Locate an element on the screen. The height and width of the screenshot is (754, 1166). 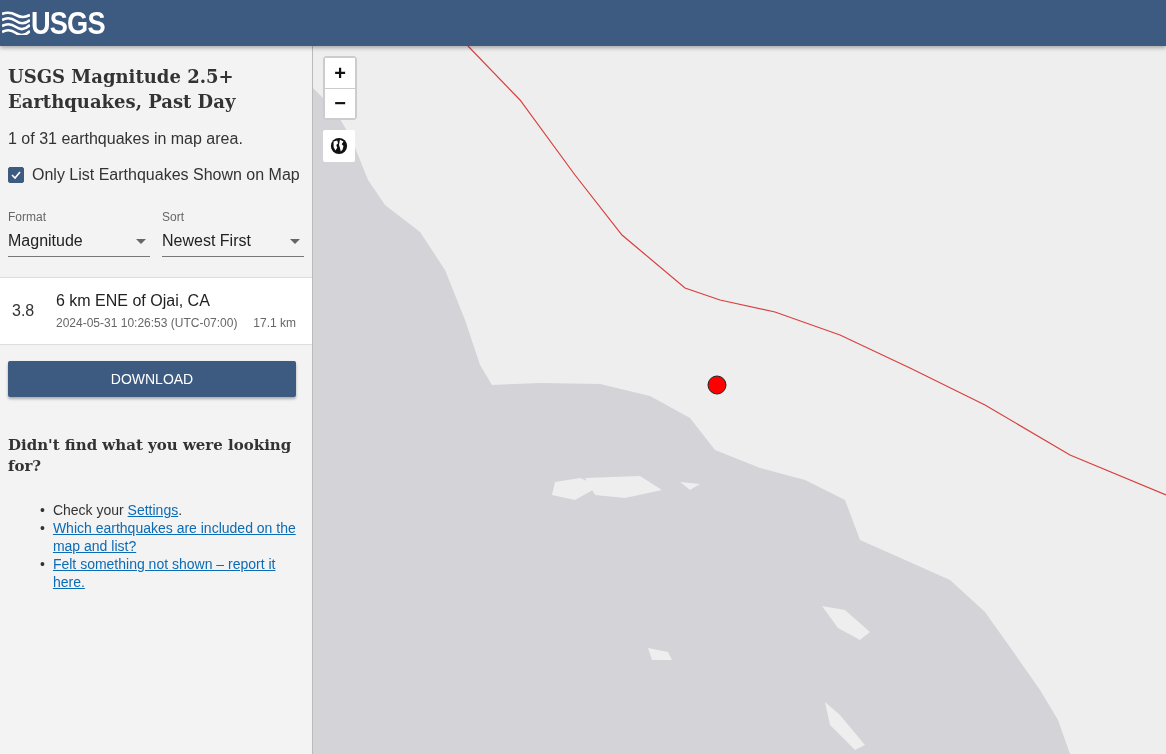
event-time: 2024-05-31 10:26:53 (UTC-07:00) is located at coordinates (147, 323).